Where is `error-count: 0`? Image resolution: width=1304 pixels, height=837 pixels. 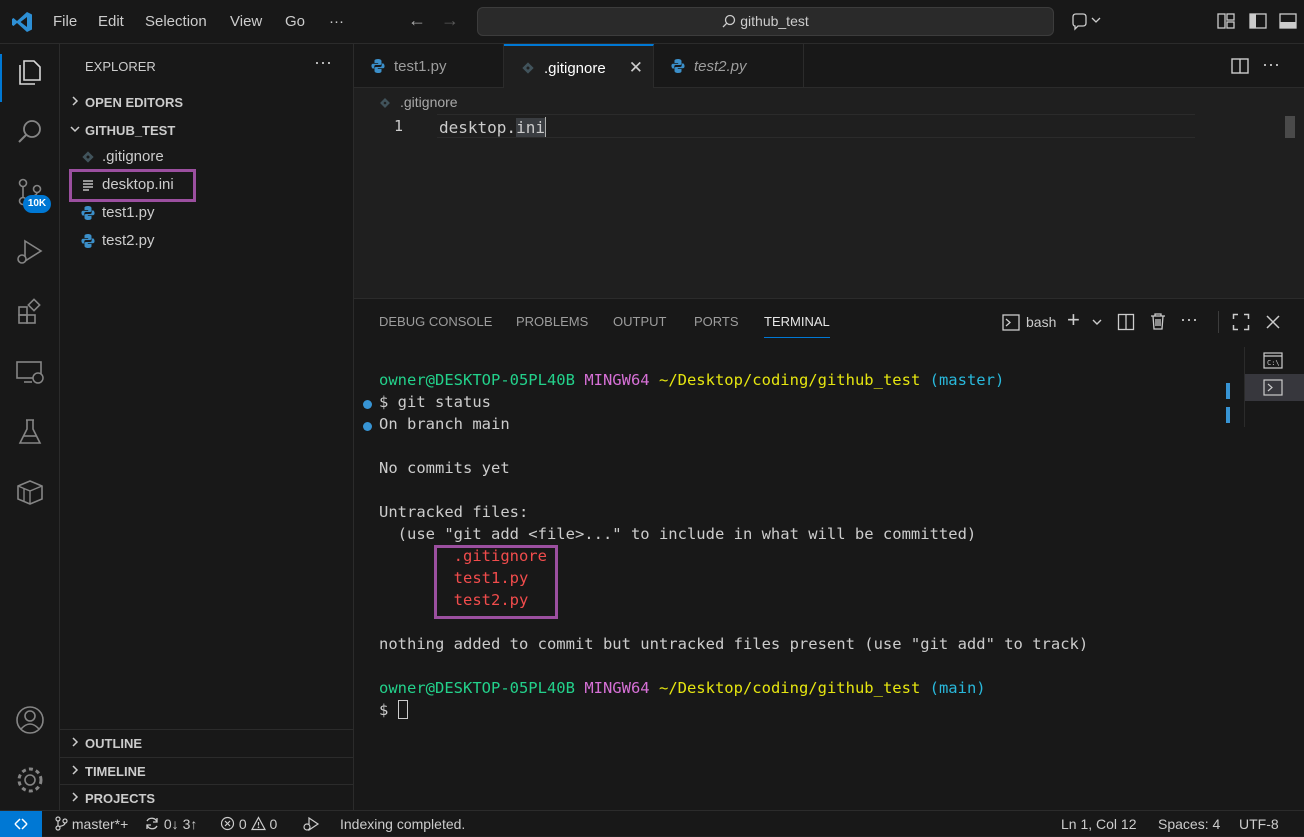
error-count: 0 is located at coordinates (242, 824).